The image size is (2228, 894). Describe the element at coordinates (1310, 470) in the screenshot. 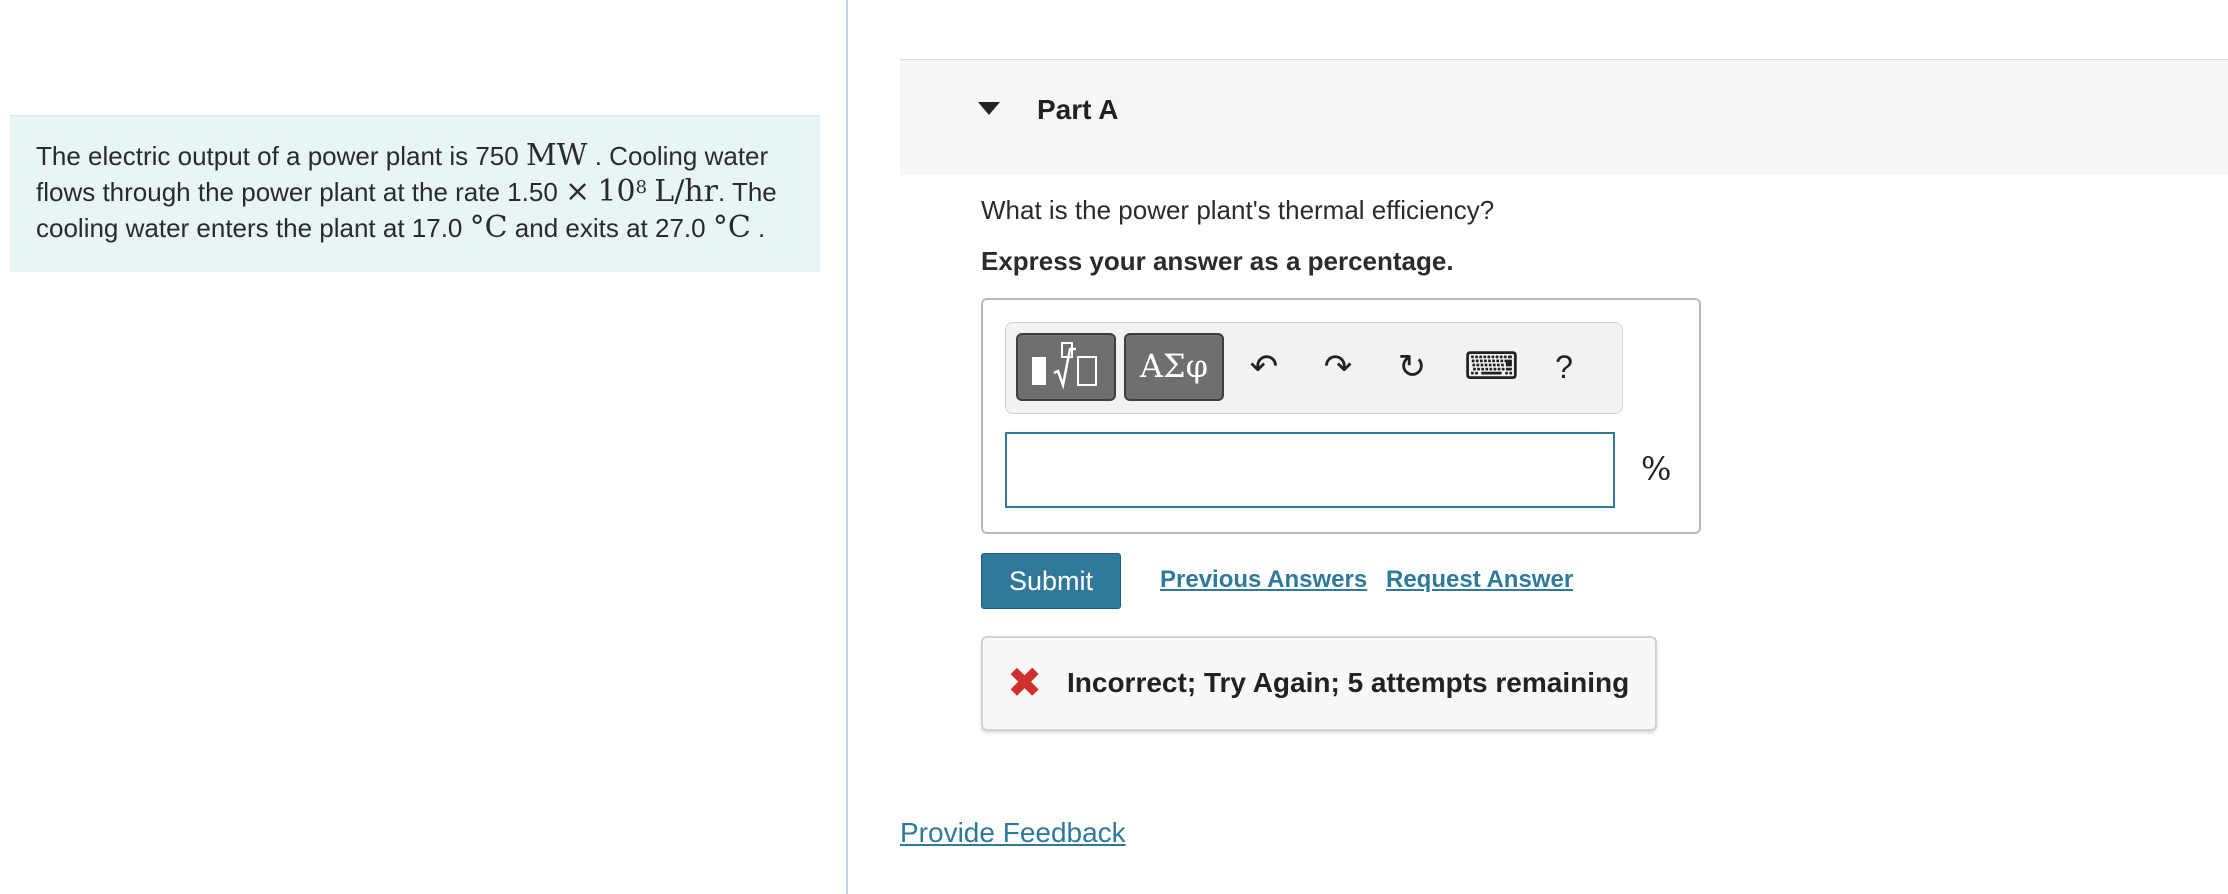

I see `answer-input` at that location.